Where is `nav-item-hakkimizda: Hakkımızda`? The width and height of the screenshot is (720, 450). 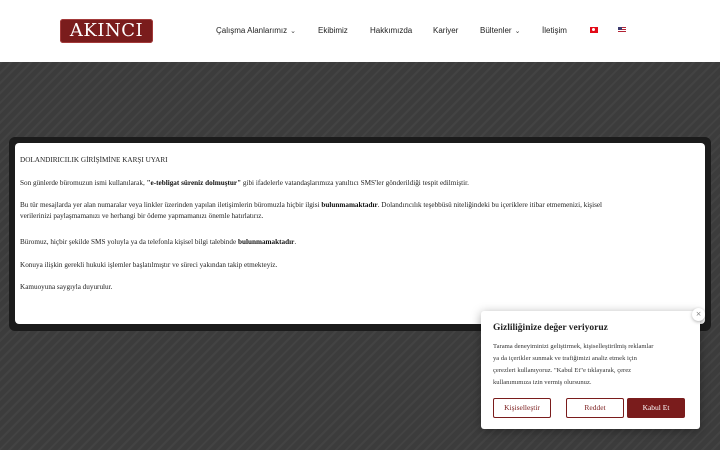 nav-item-hakkimizda: Hakkımızda is located at coordinates (391, 31).